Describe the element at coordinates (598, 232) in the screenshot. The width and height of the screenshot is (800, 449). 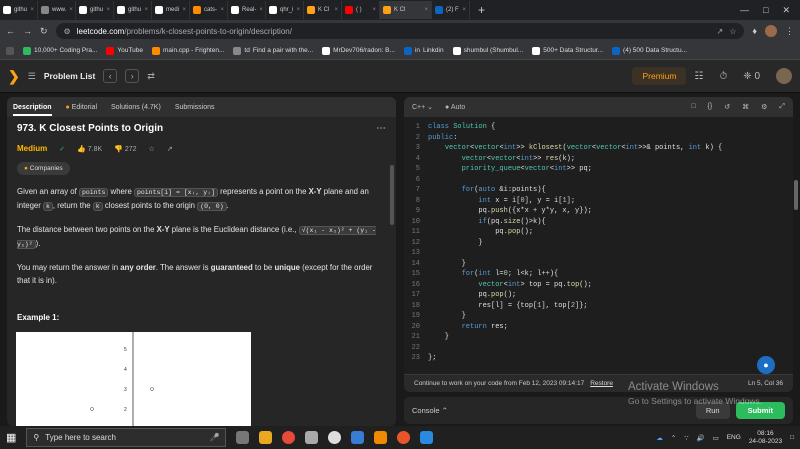
I see `code-line: 11 pq.pop();` at that location.